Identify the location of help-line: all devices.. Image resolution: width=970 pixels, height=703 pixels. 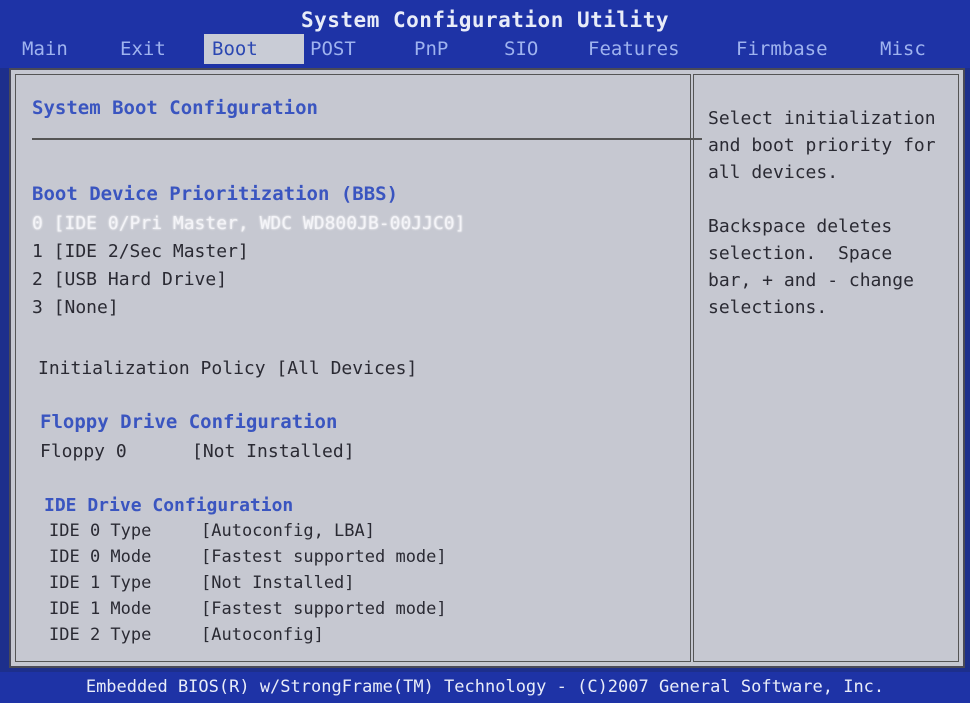
(773, 172).